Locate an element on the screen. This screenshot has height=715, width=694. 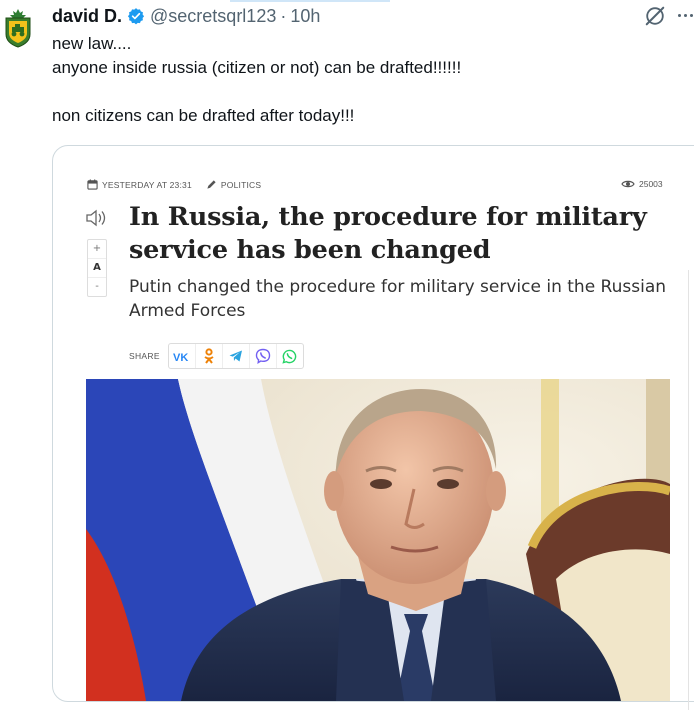
odnoklassniki-share-icon is located at coordinates (209, 356).